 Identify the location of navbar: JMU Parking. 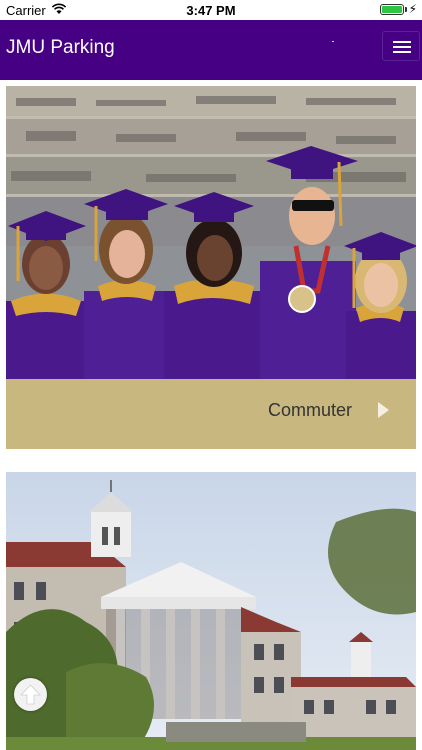
(211, 50).